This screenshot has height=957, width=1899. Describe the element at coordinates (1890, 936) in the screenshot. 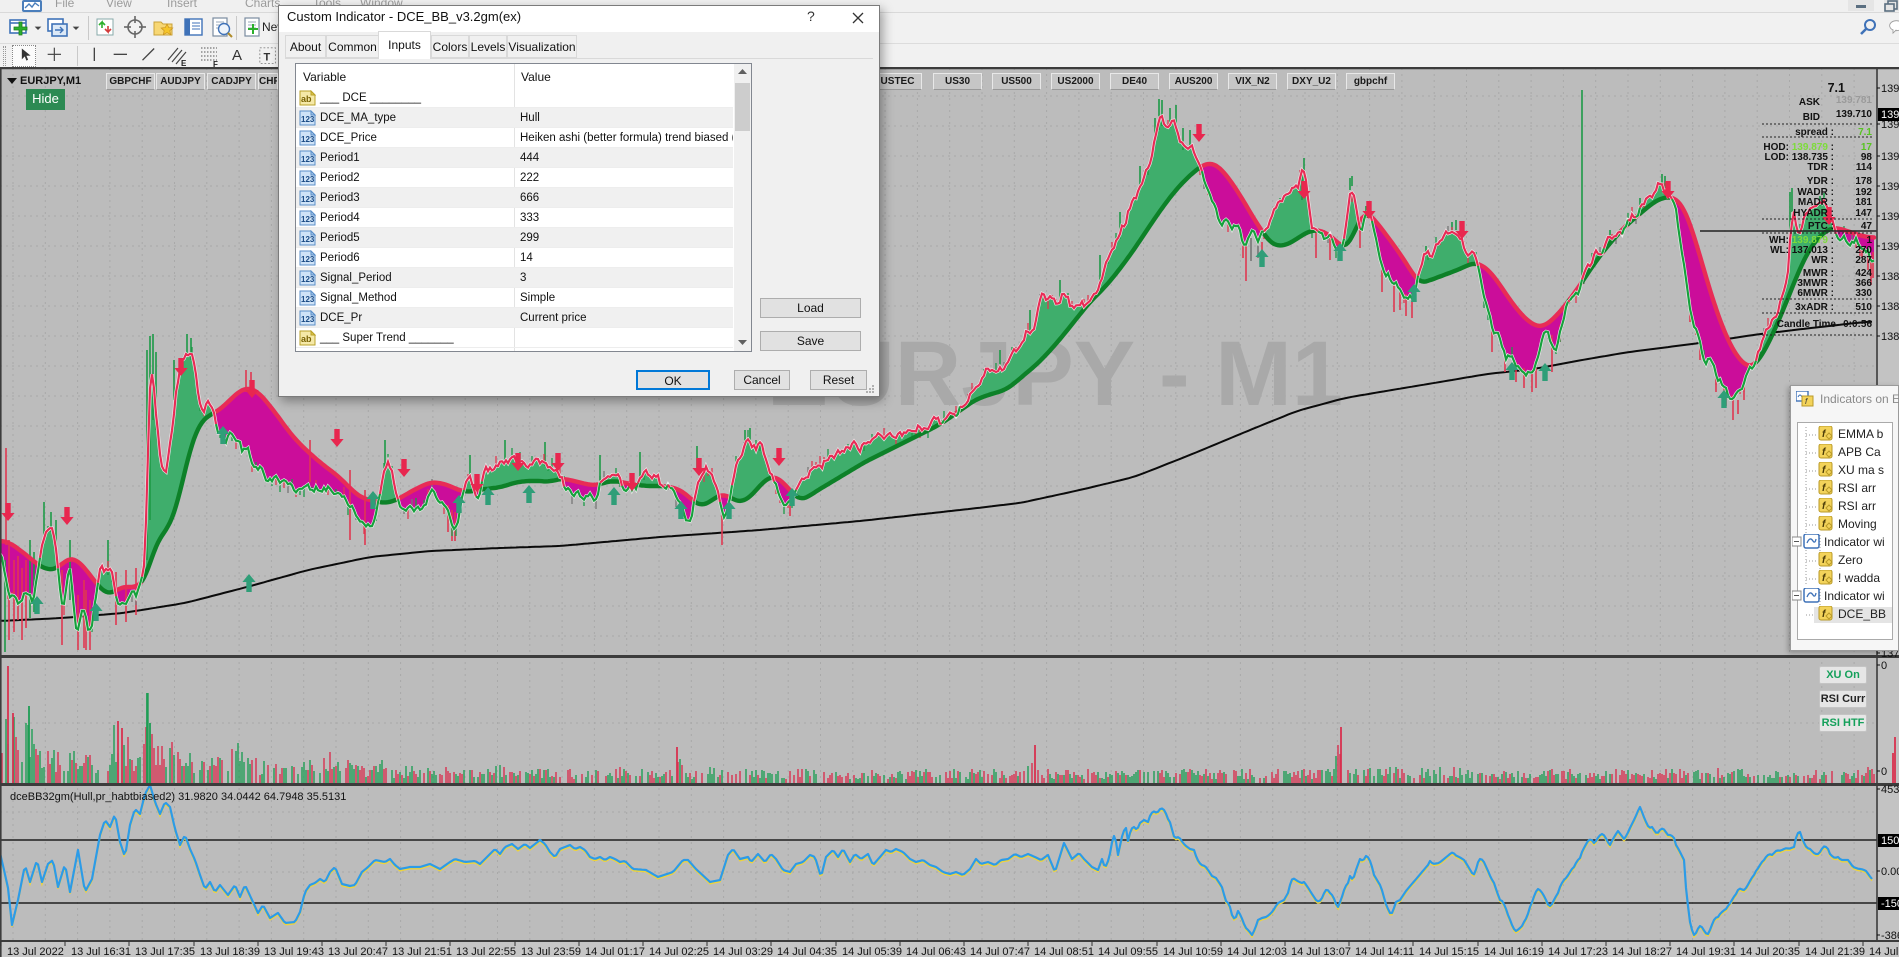

I see `svg-text: -386.4` at that location.